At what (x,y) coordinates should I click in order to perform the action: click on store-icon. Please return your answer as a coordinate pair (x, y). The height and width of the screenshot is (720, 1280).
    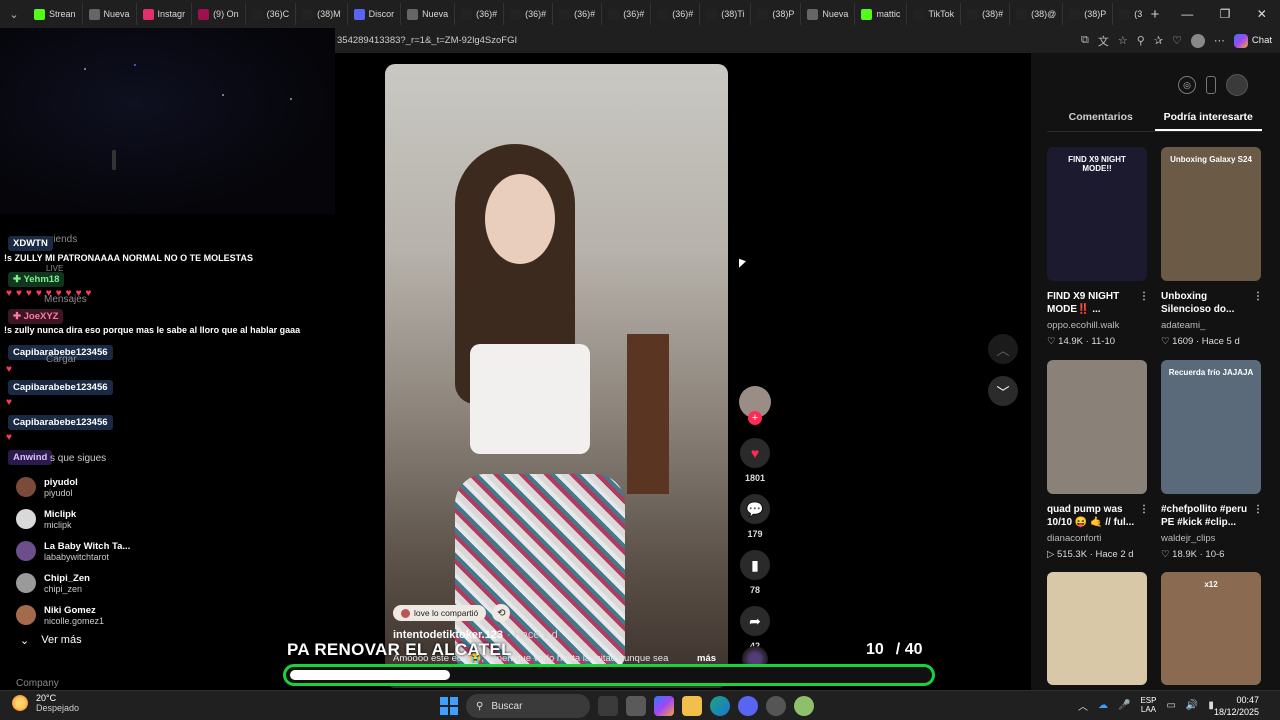
    Looking at the image, I should click on (636, 706).